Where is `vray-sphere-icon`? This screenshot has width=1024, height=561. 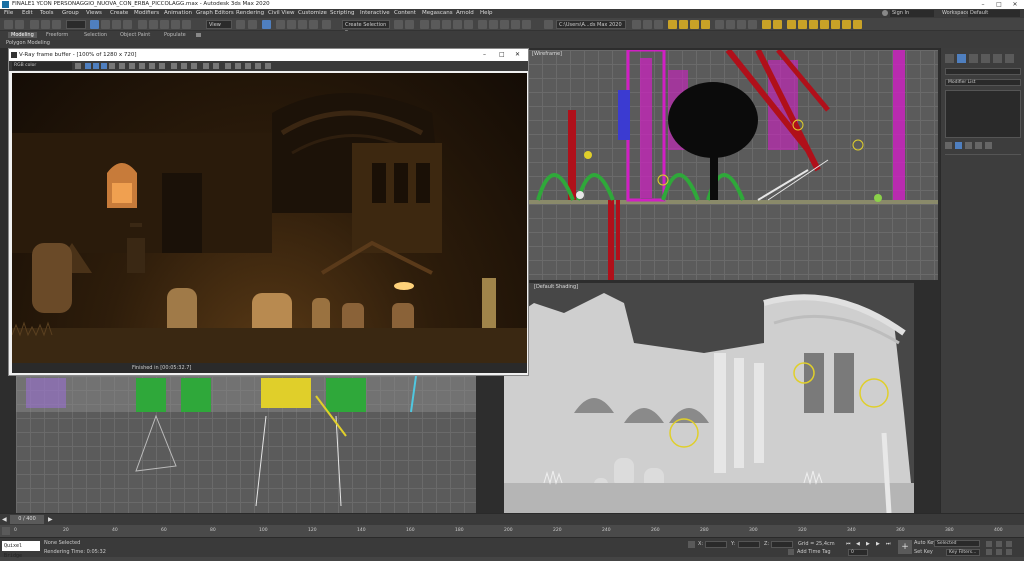
vray-sphere-icon is located at coordinates (752, 24).